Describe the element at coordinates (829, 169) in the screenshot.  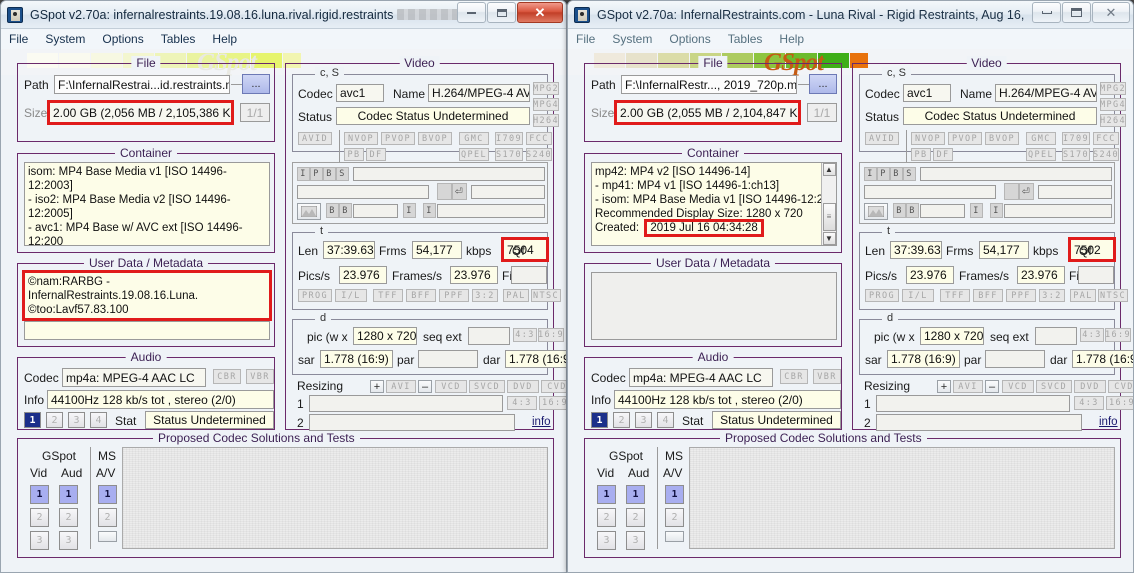
I see `scroll-up-arrow: ▲` at that location.